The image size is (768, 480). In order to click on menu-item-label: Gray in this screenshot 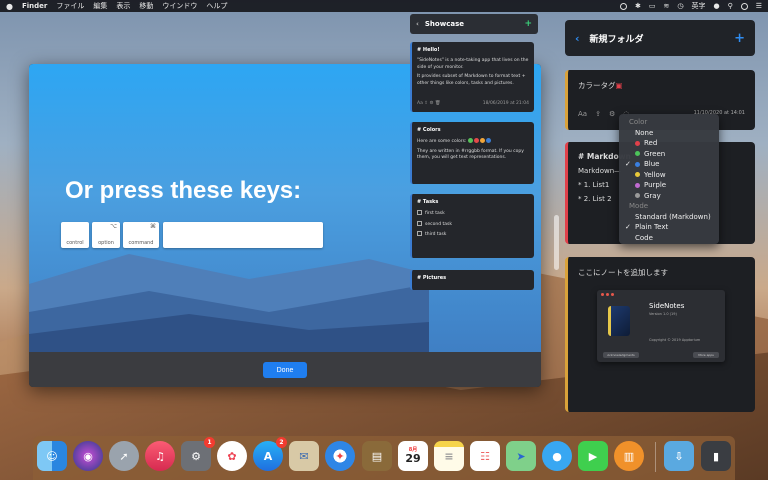, I will do `click(652, 195)`.